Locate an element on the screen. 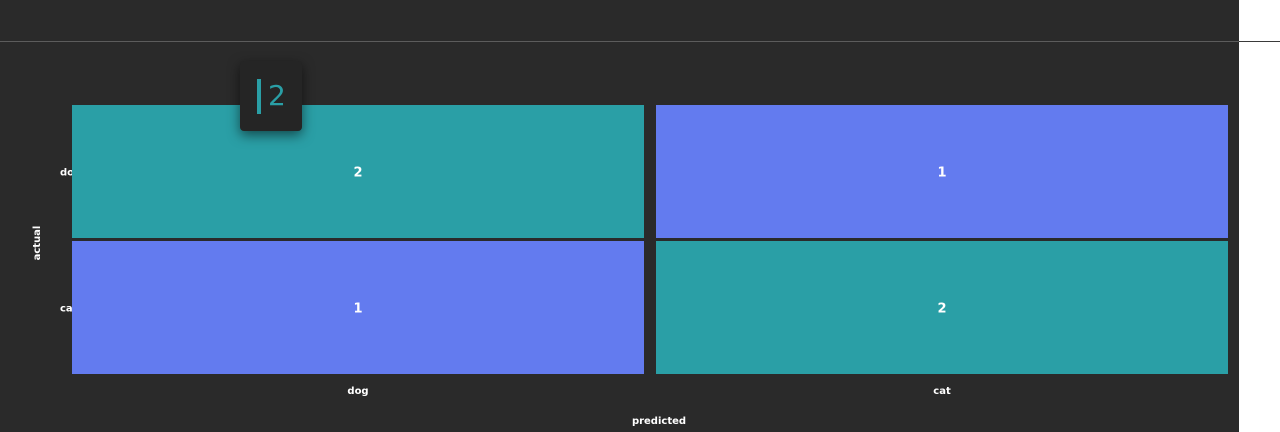 This screenshot has height=432, width=1280. tooltip-accent-bar is located at coordinates (259, 96).